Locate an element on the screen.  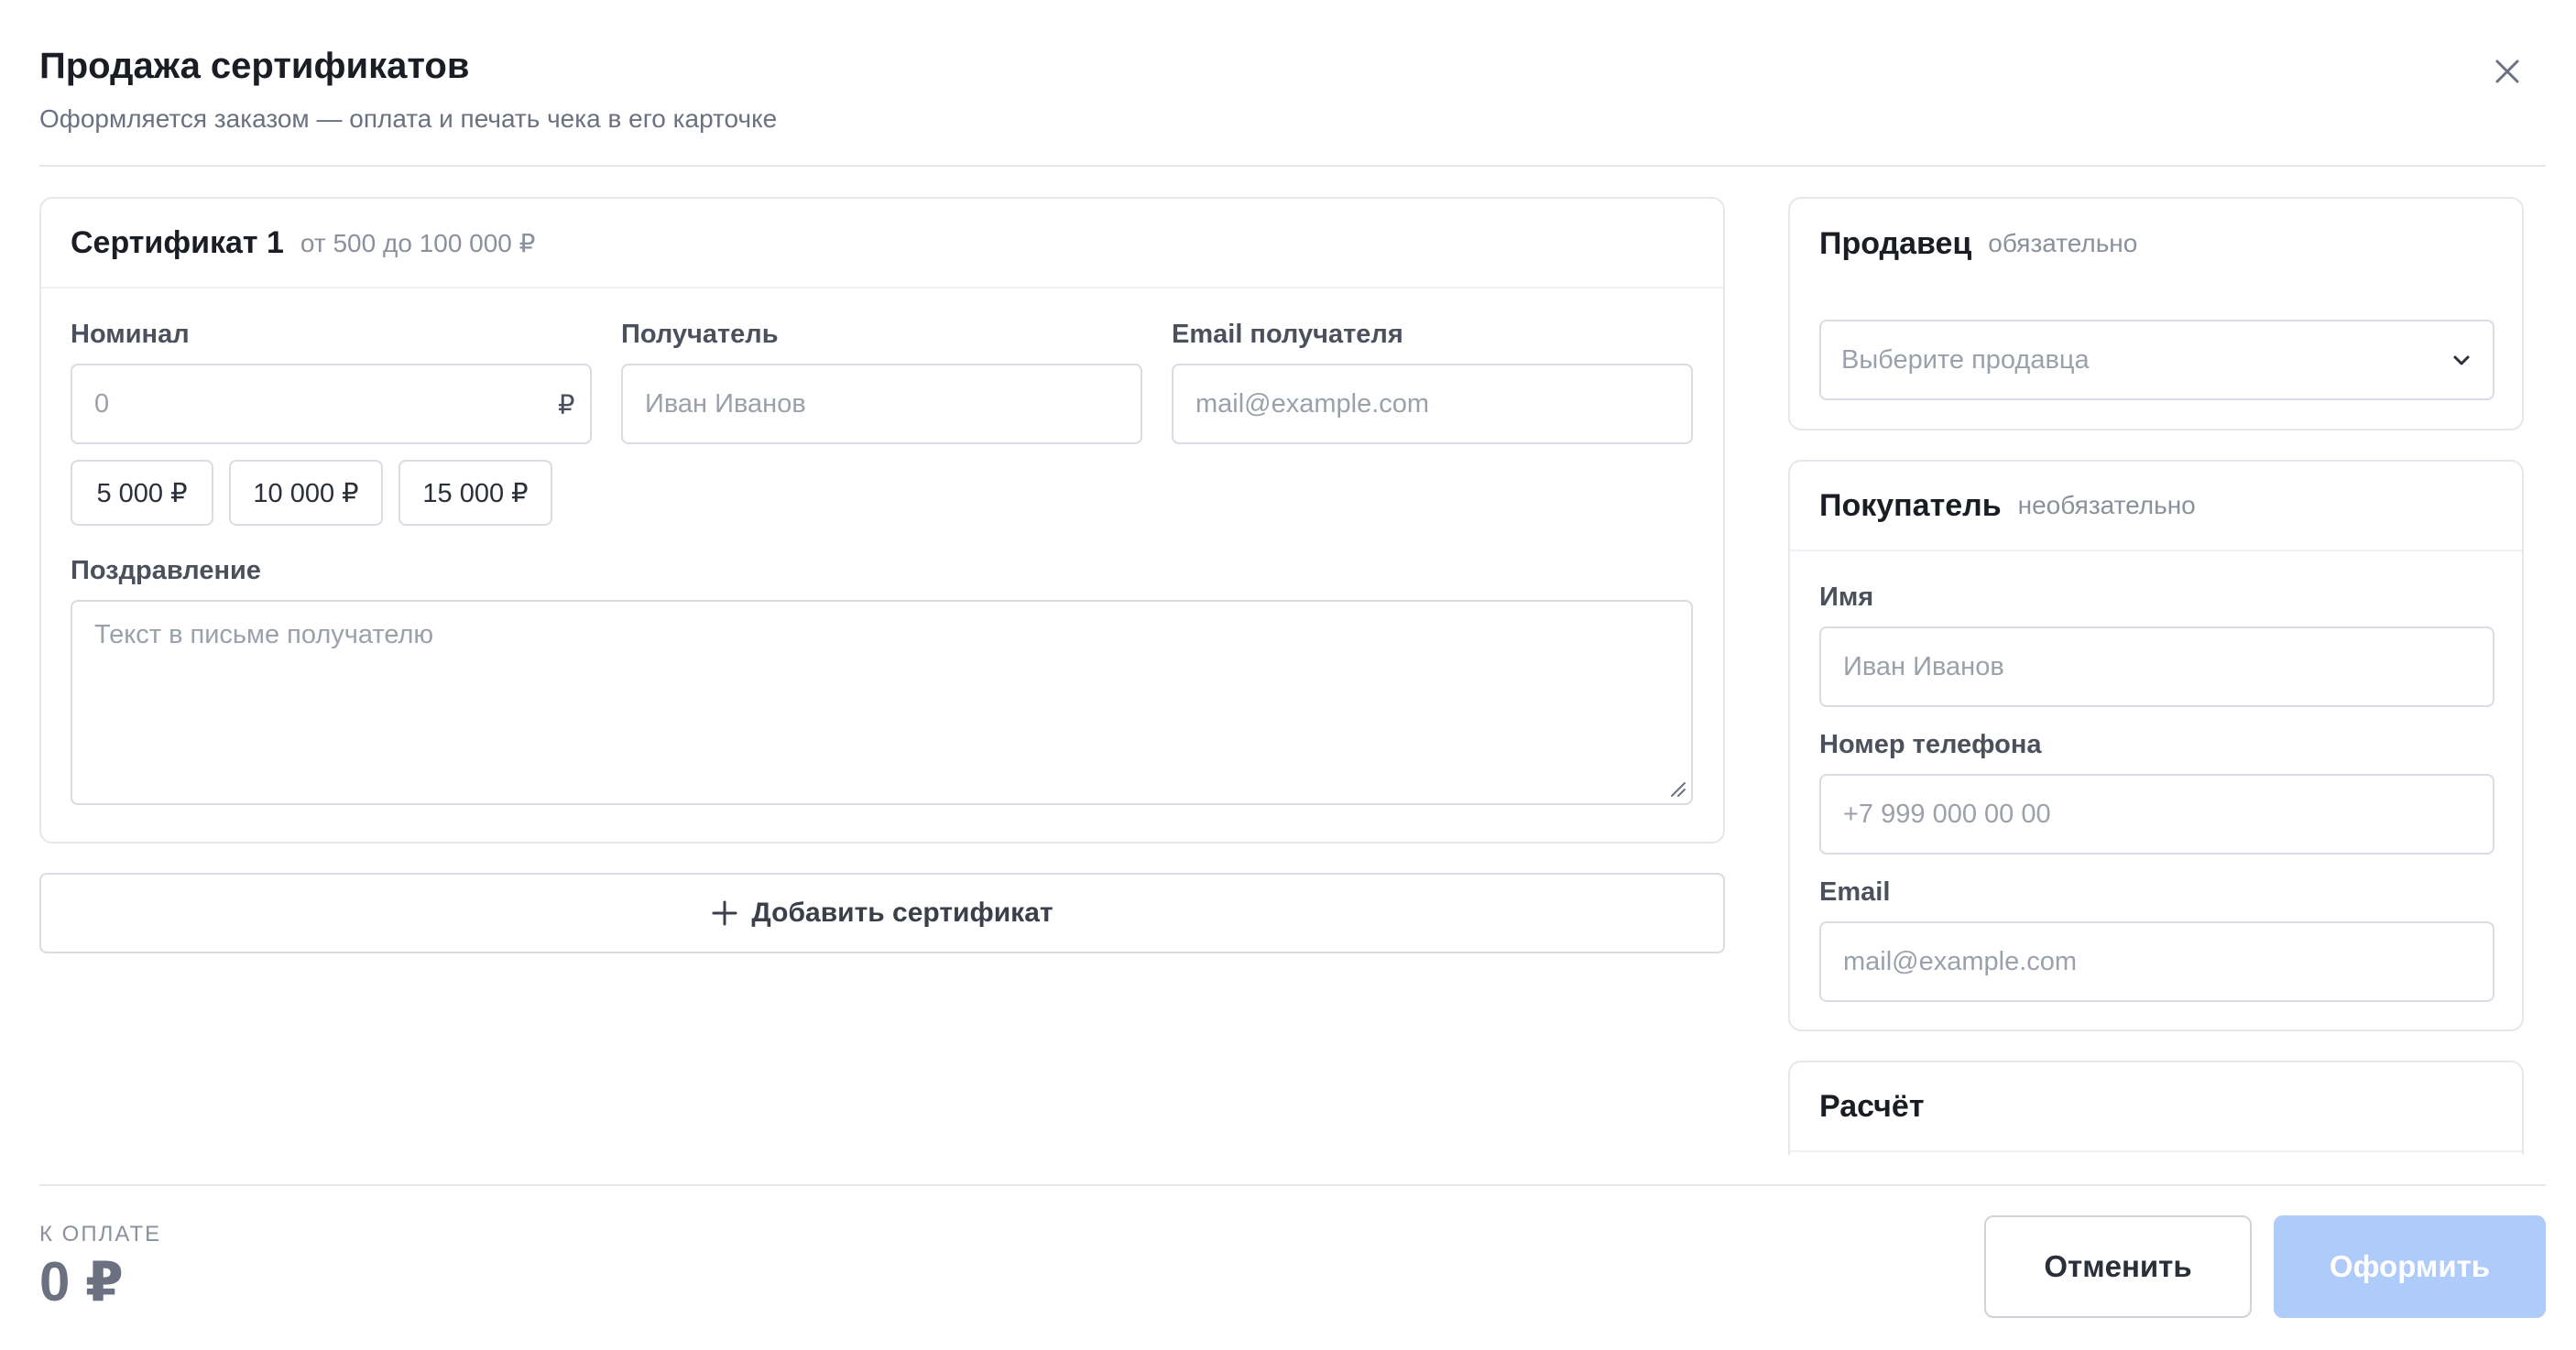
recipient-email-label: Email получателя is located at coordinates (1288, 334).